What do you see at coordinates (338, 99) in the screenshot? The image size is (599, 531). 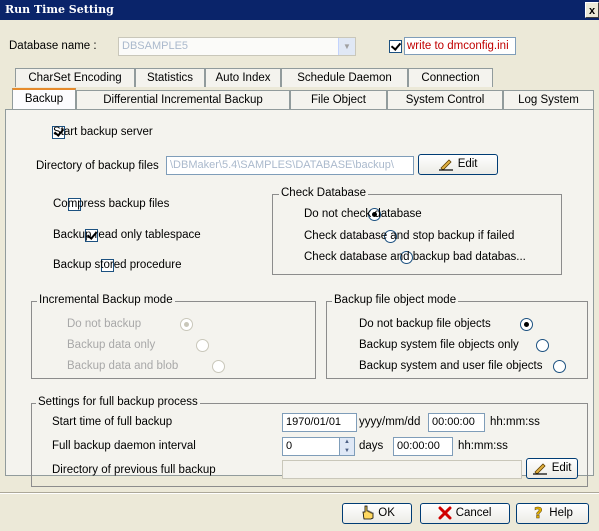 I see `tab-file-object: File Object` at bounding box center [338, 99].